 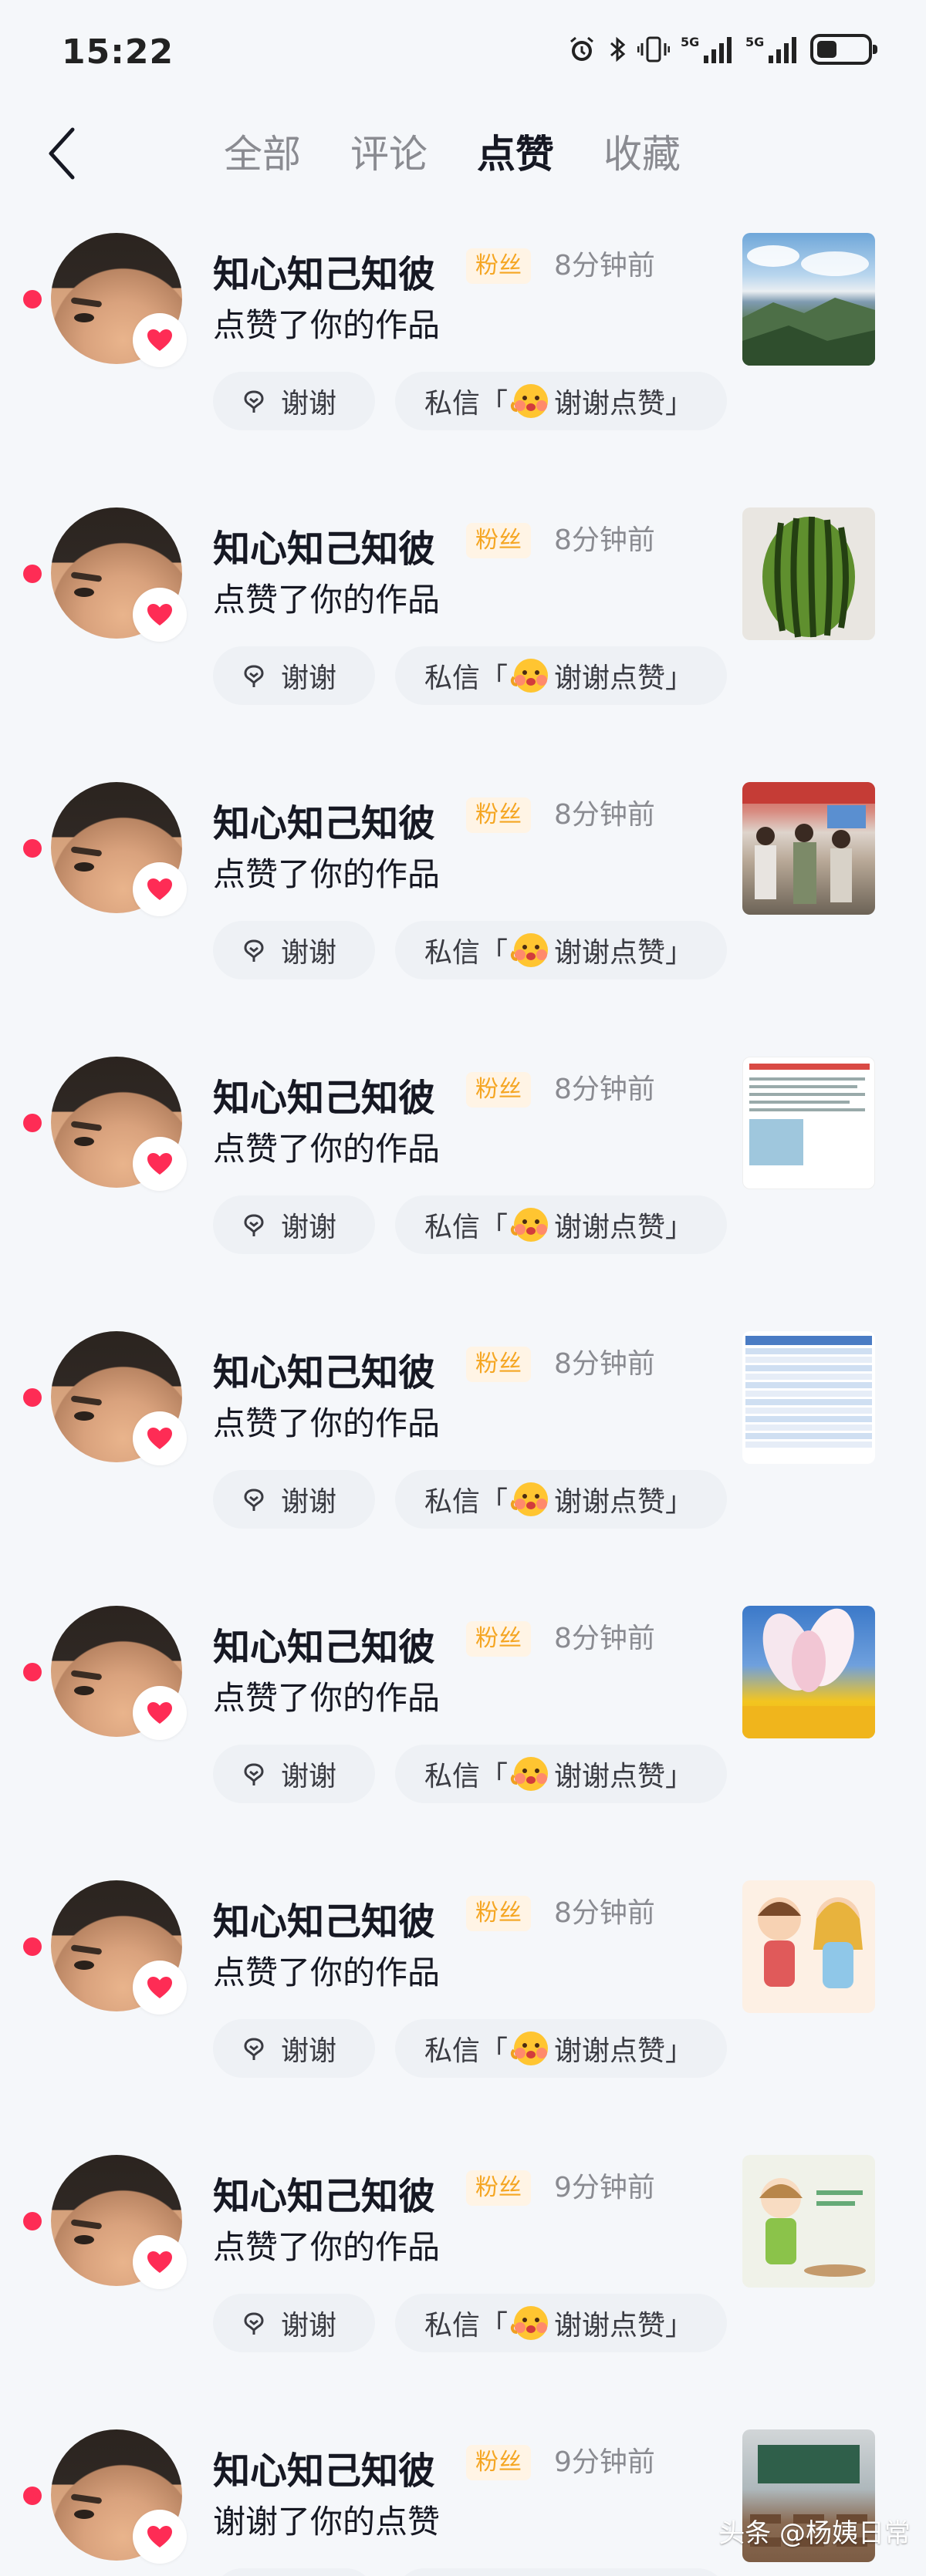 What do you see at coordinates (463, 2490) in the screenshot?
I see `notification-item: 知心知己知彼 粉丝 9分钟前 谢谢了你的点赞 谢谢 私信「 谢谢点赞」` at bounding box center [463, 2490].